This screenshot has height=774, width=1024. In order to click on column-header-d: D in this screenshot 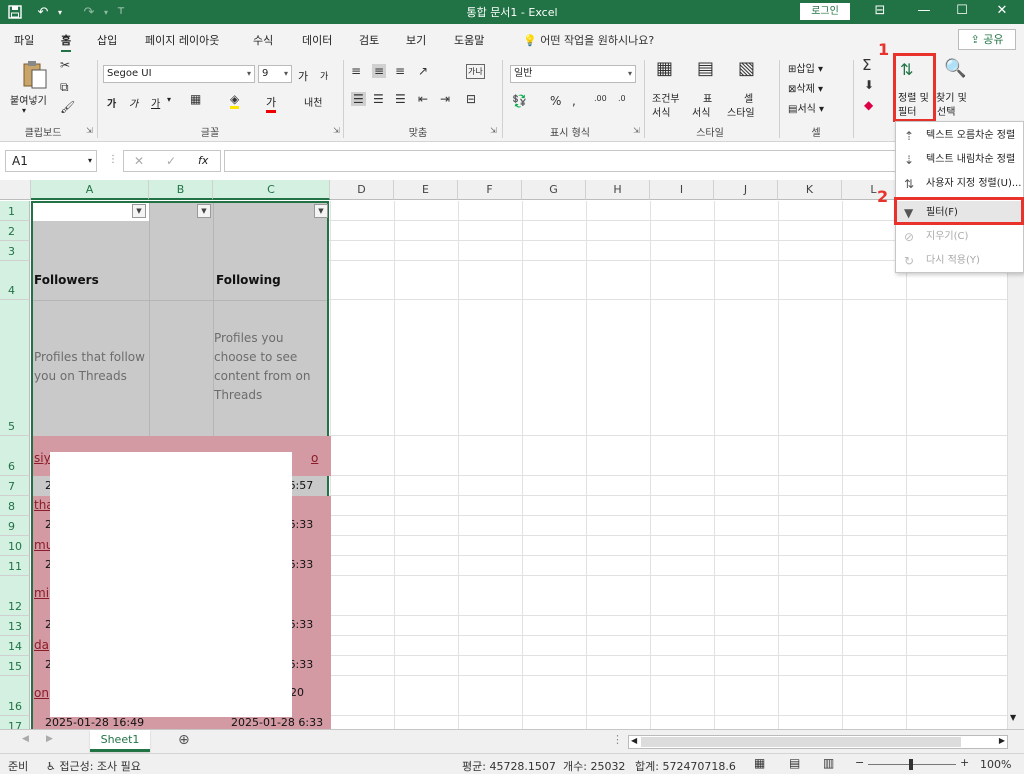, I will do `click(362, 190)`.